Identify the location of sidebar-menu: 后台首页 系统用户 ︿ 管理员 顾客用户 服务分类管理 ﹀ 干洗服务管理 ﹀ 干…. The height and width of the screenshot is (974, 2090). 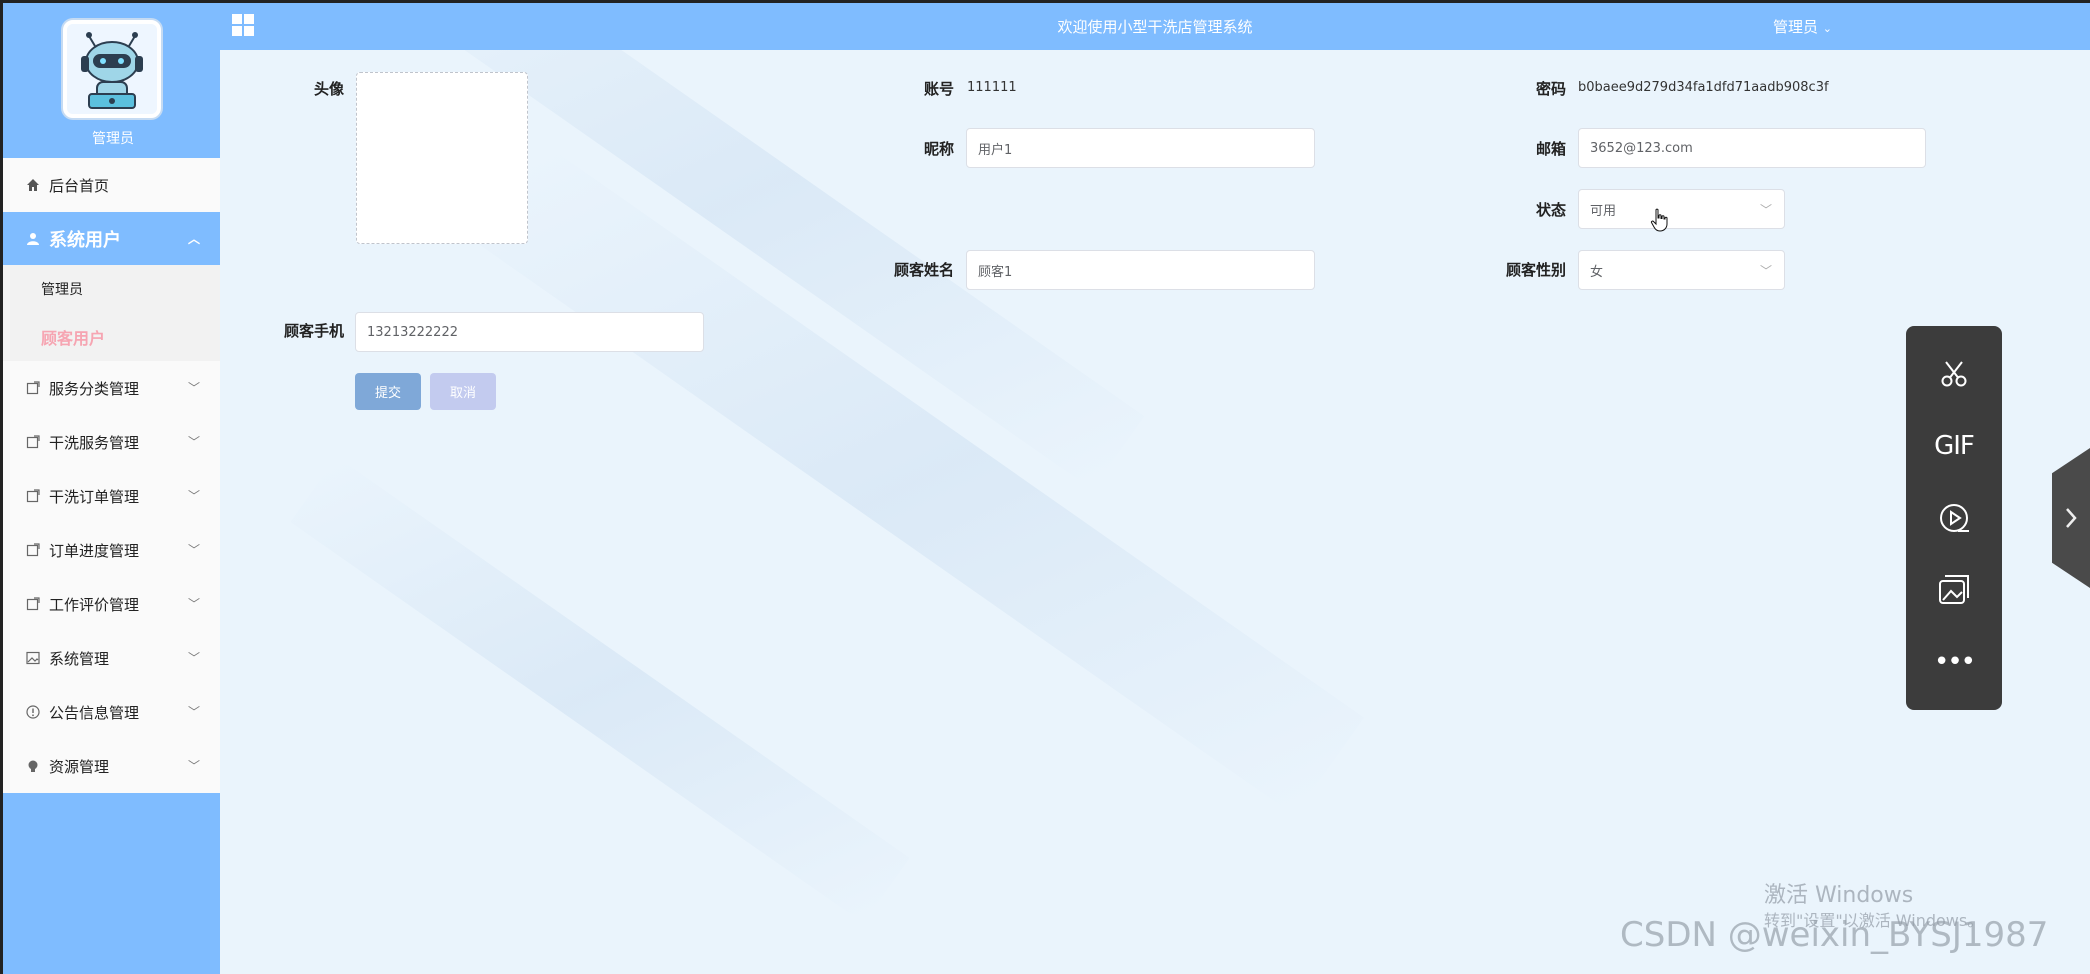
(111, 475).